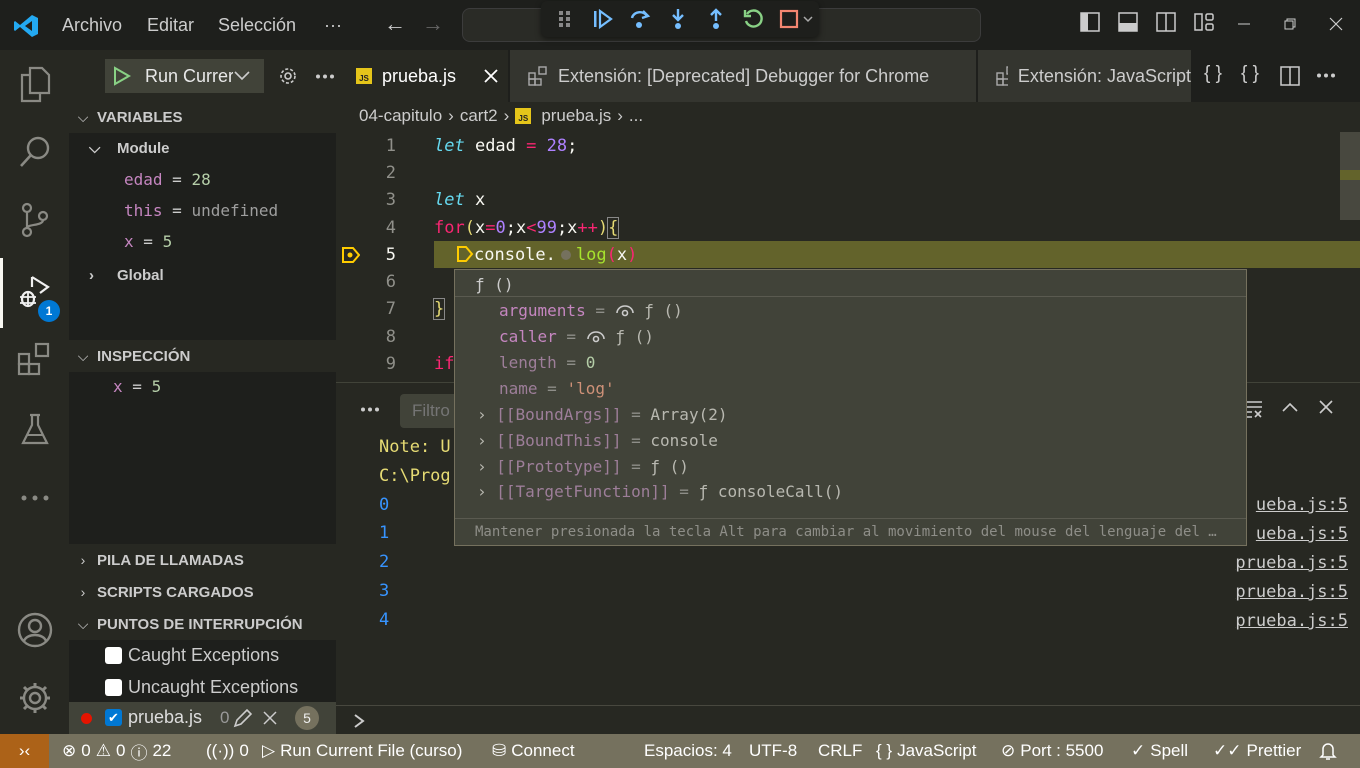 The height and width of the screenshot is (768, 1360). I want to click on drag-handle-icon, so click(565, 19).